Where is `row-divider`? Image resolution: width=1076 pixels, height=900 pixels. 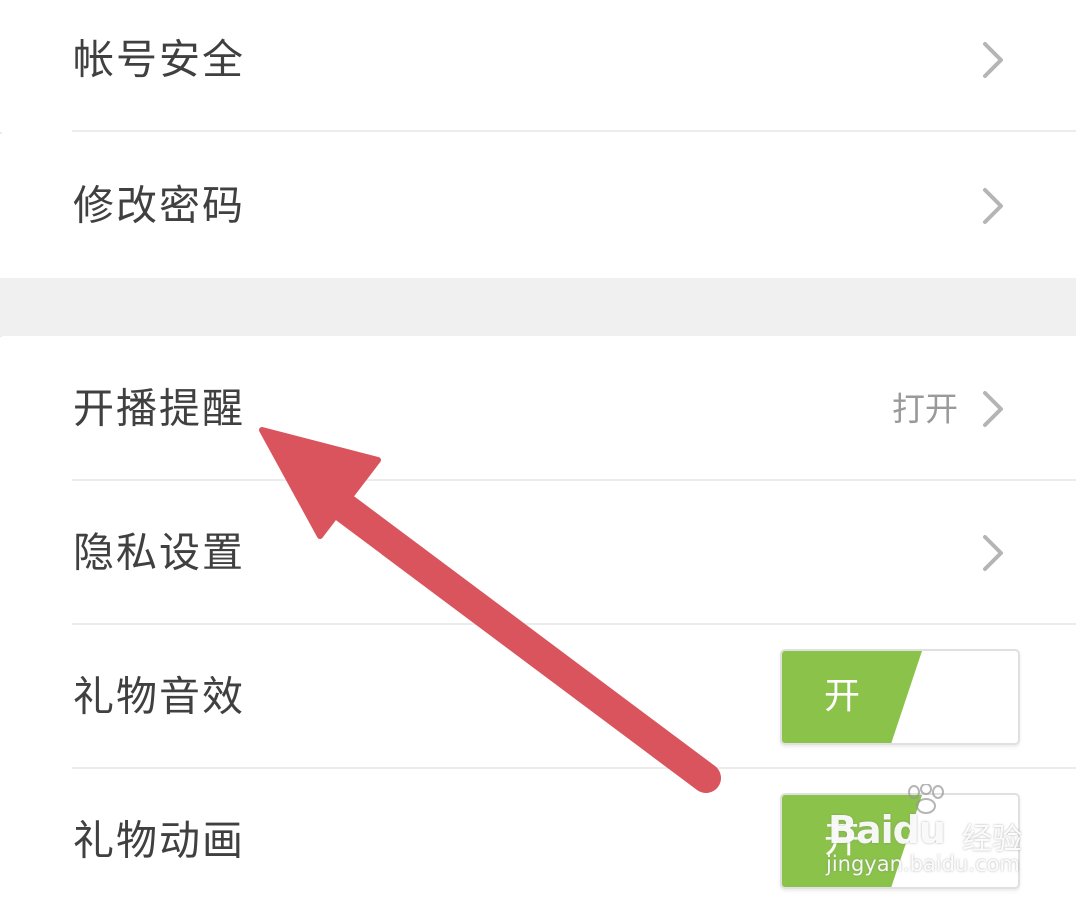
row-divider is located at coordinates (574, 131).